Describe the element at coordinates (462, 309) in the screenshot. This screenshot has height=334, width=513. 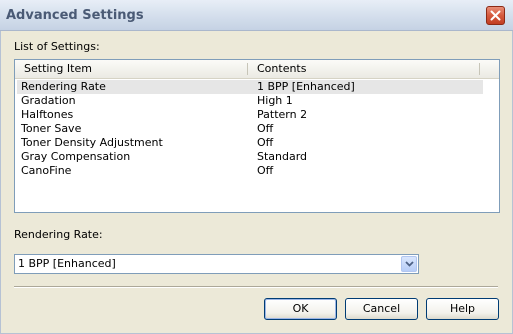
I see `help-button: Help` at that location.